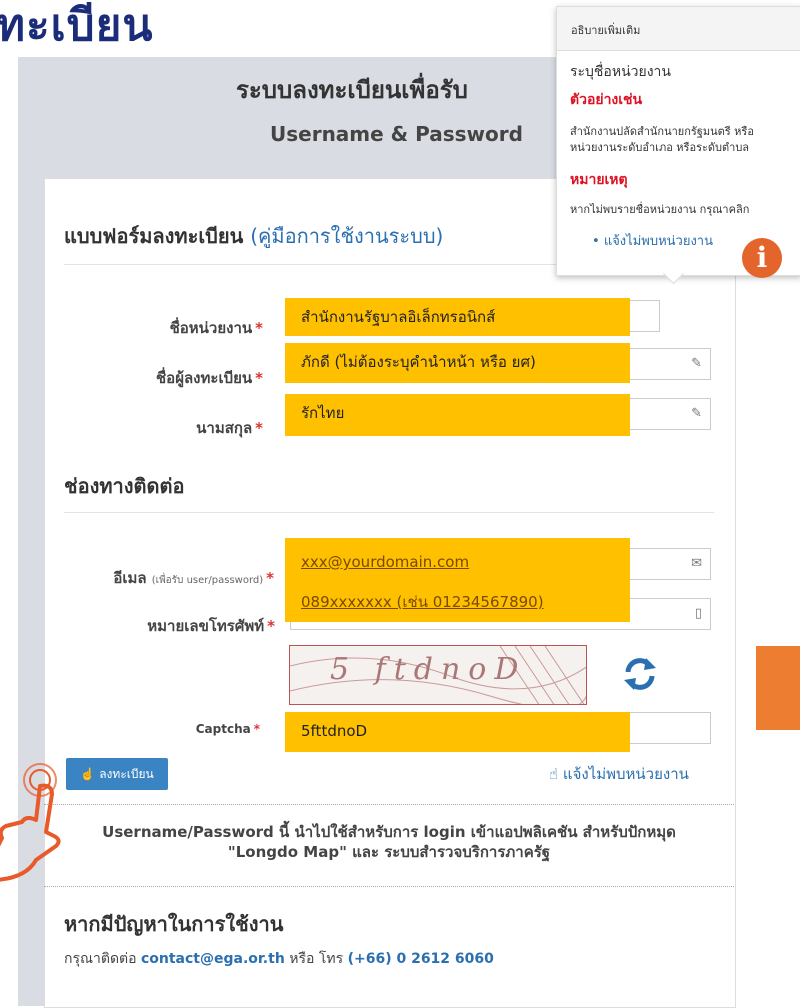  Describe the element at coordinates (213, 959) in the screenshot. I see `help-email-link: contact@ega.or.th` at that location.